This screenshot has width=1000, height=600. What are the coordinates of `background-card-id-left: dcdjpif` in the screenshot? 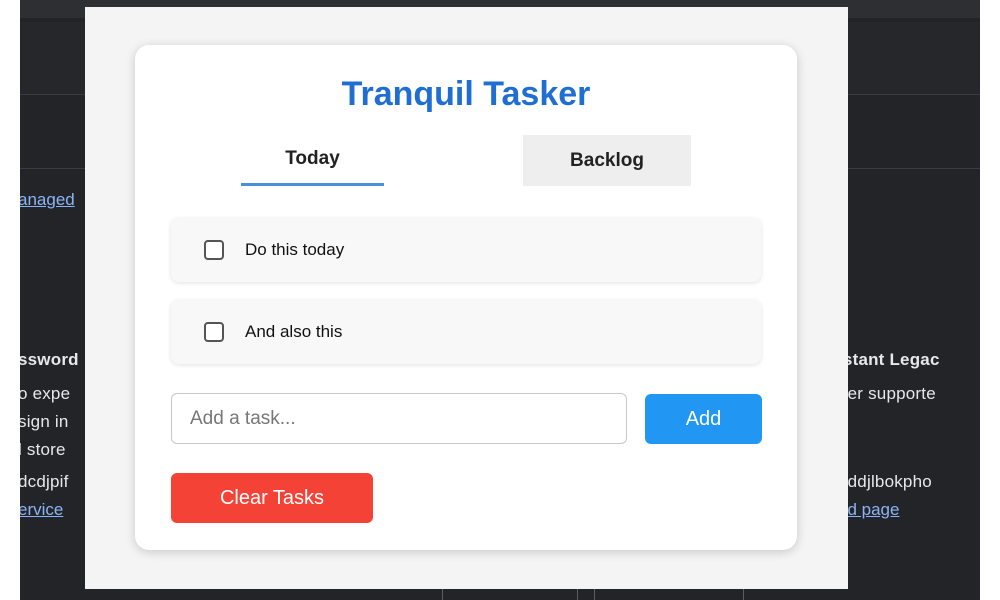 It's located at (44, 481).